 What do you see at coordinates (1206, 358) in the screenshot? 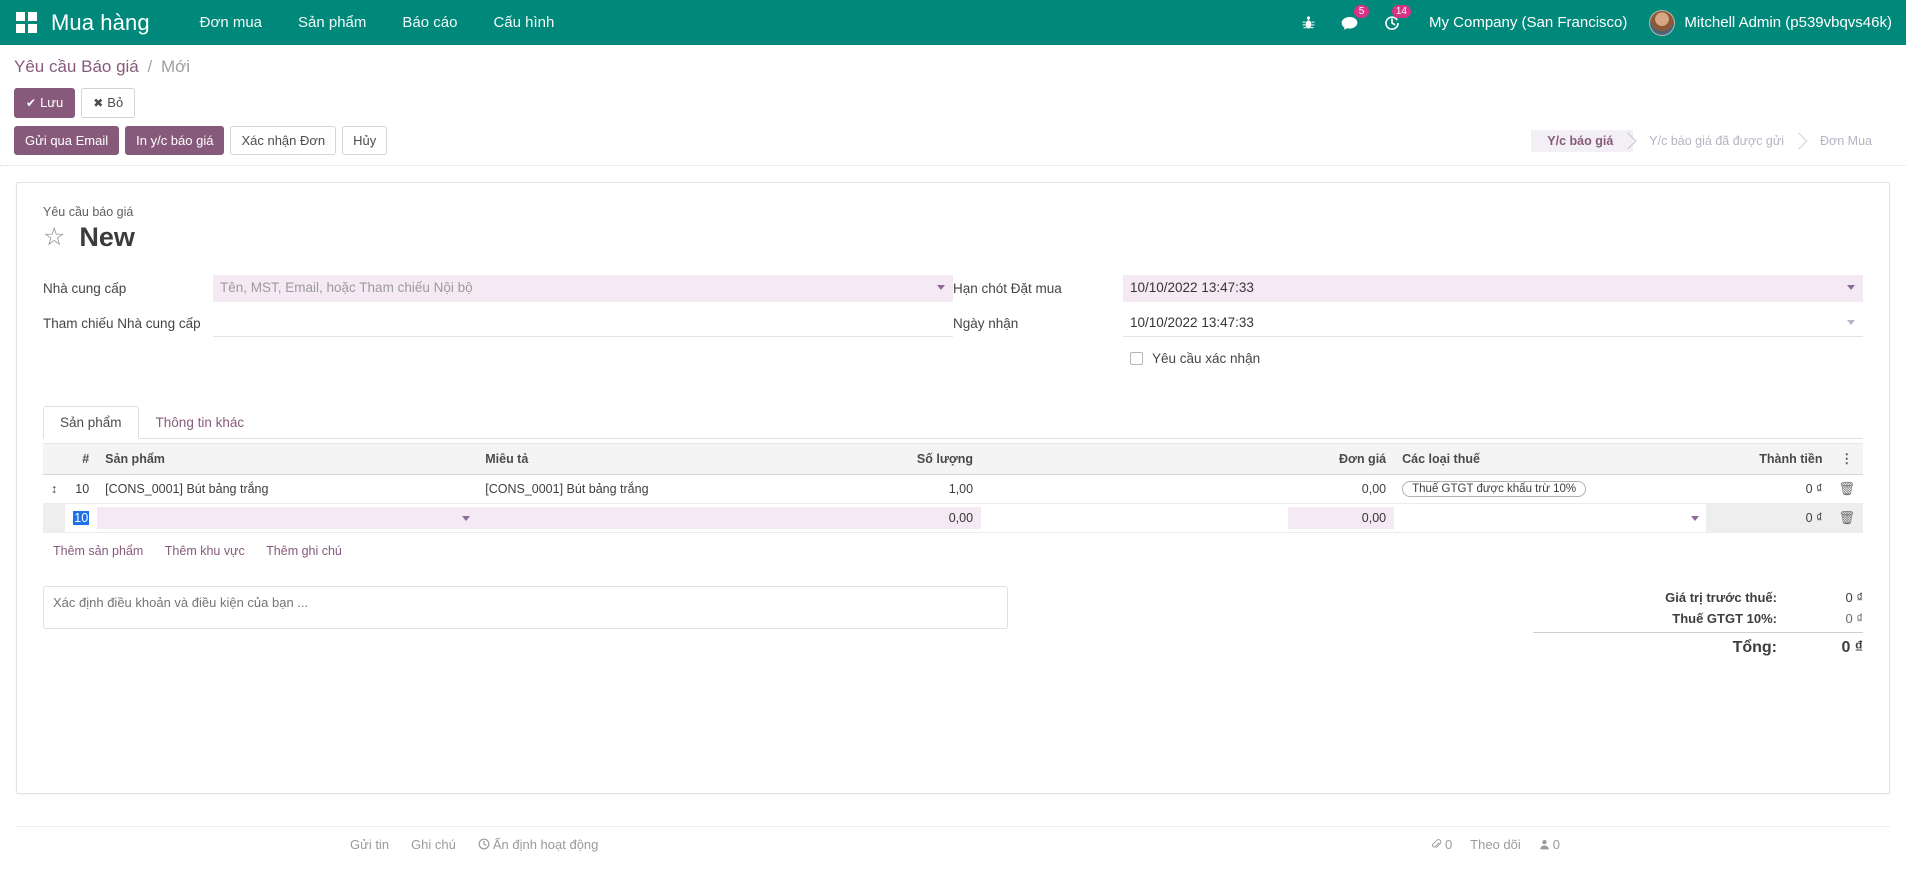
I see `ask-confirmation-label: Yêu cầu xác nhận` at bounding box center [1206, 358].